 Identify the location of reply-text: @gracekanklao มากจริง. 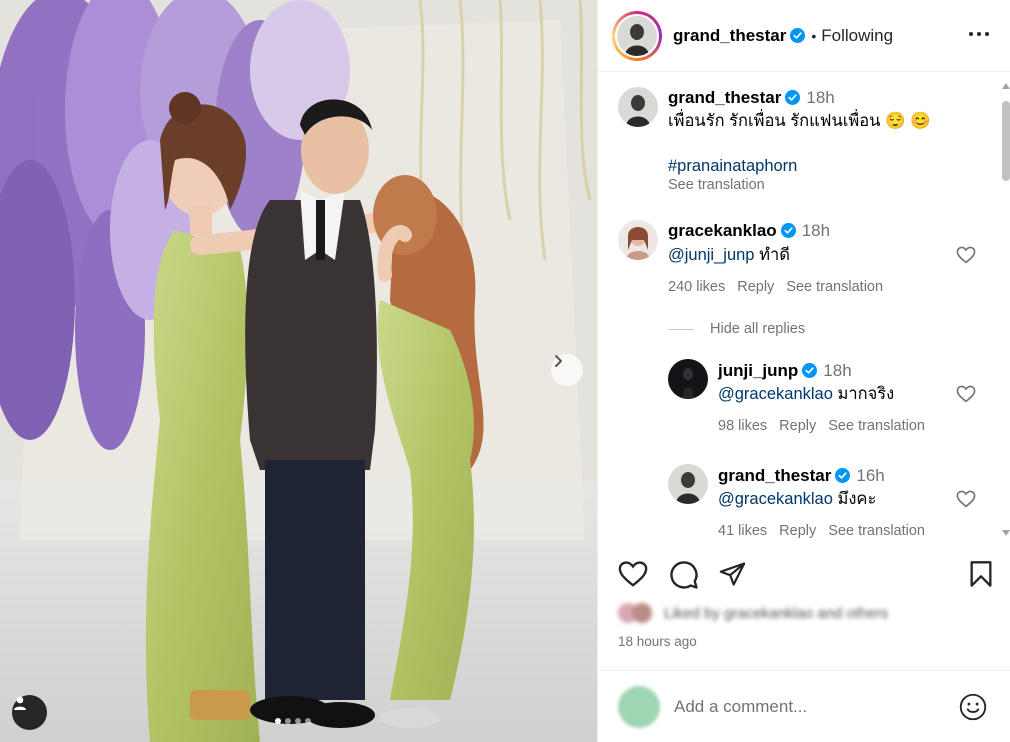
(806, 394).